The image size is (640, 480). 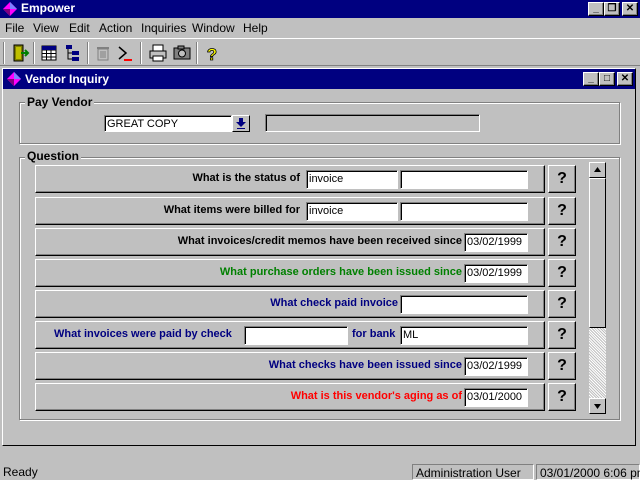 What do you see at coordinates (20, 472) in the screenshot?
I see `status-text: Ready` at bounding box center [20, 472].